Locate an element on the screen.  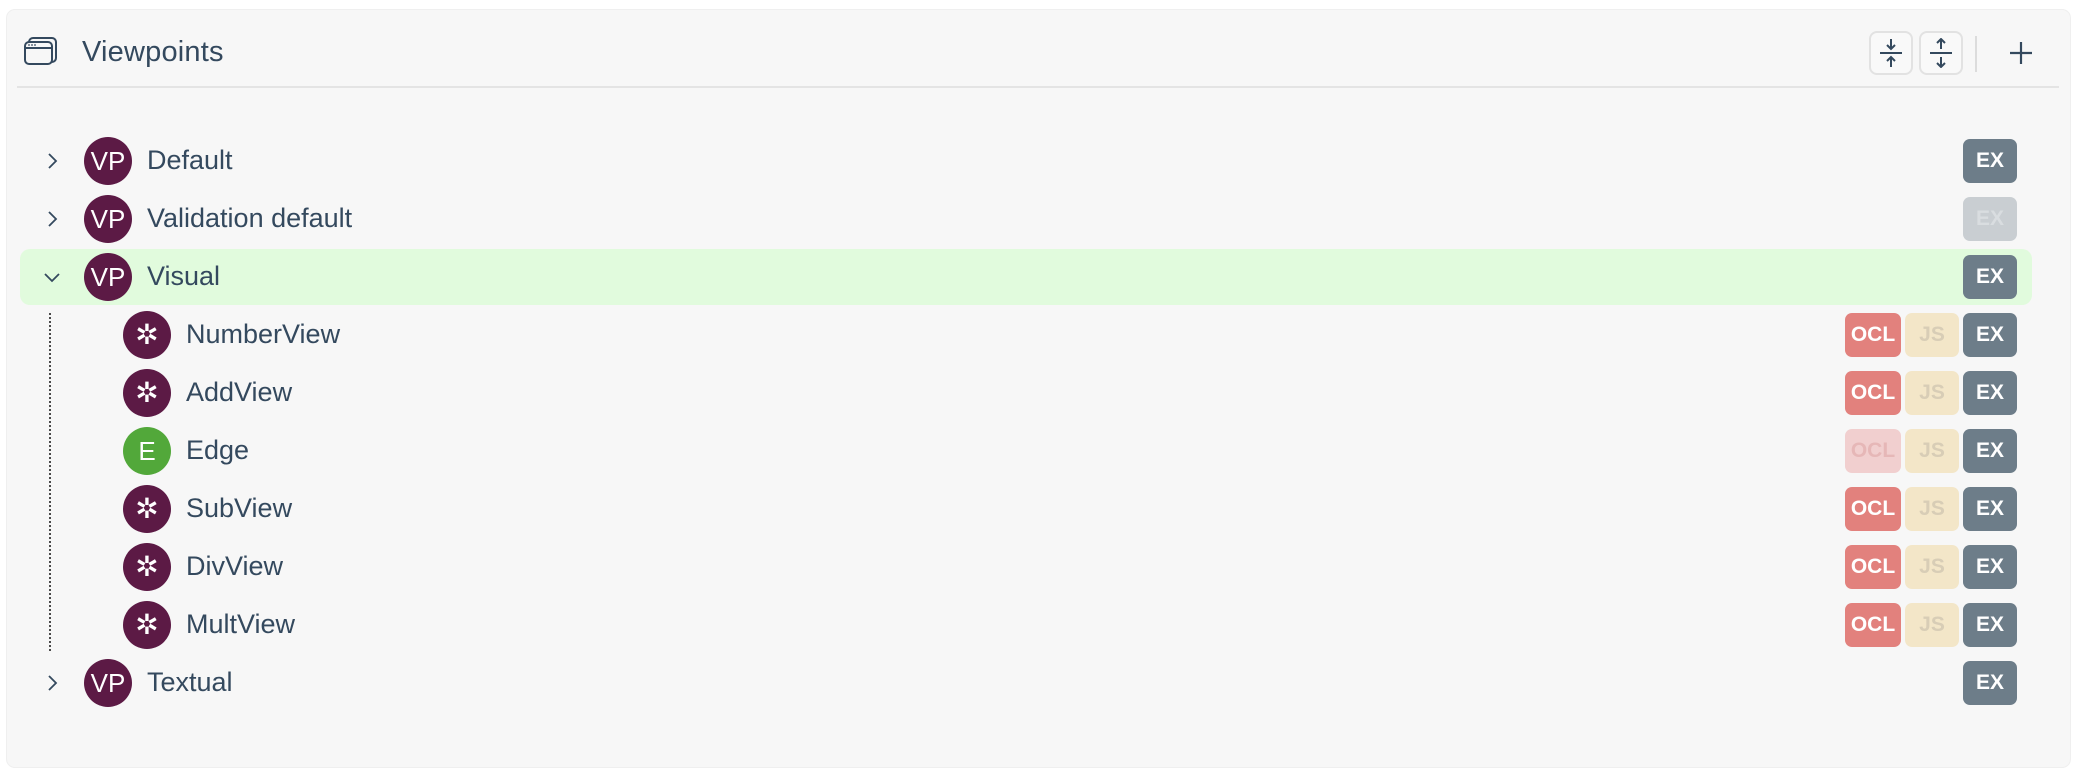
expand-icon is located at coordinates (1941, 53).